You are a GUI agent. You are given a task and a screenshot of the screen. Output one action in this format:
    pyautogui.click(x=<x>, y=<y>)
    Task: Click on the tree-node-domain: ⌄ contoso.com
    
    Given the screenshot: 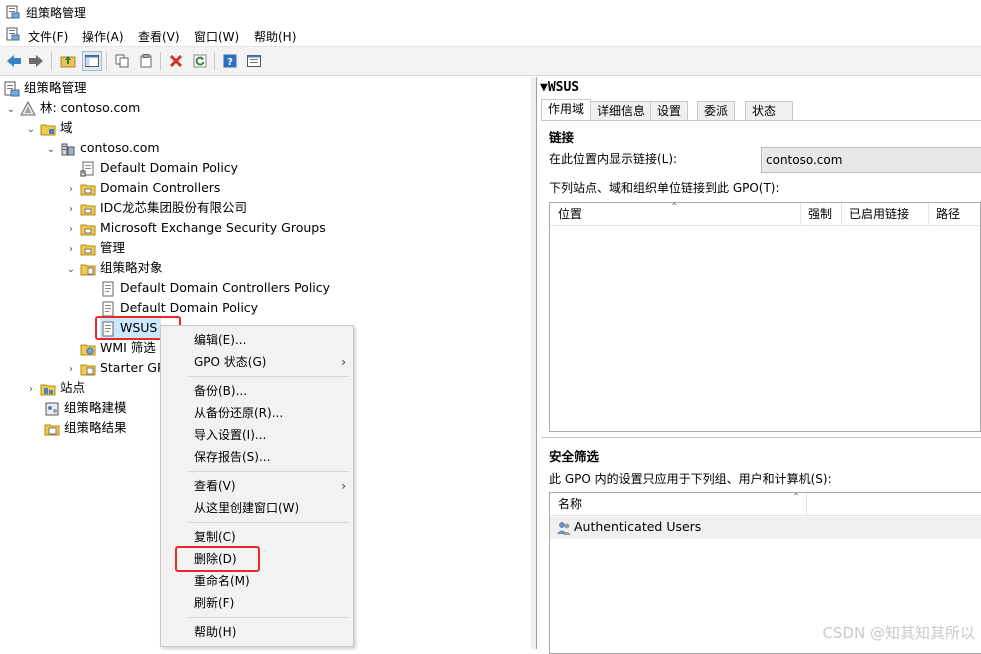 What is the action you would take?
    pyautogui.click(x=103, y=148)
    